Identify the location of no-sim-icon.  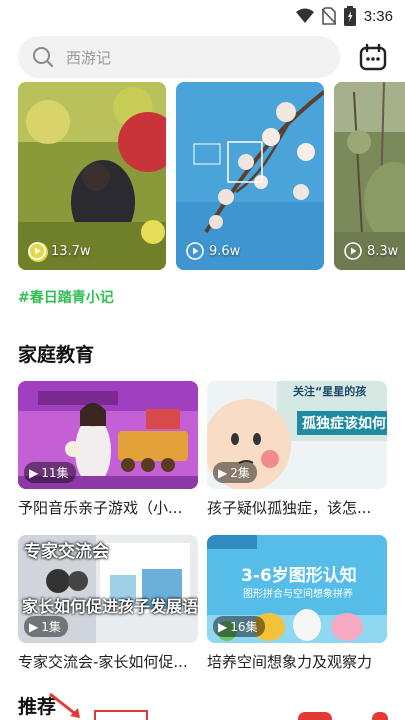
(328, 16).